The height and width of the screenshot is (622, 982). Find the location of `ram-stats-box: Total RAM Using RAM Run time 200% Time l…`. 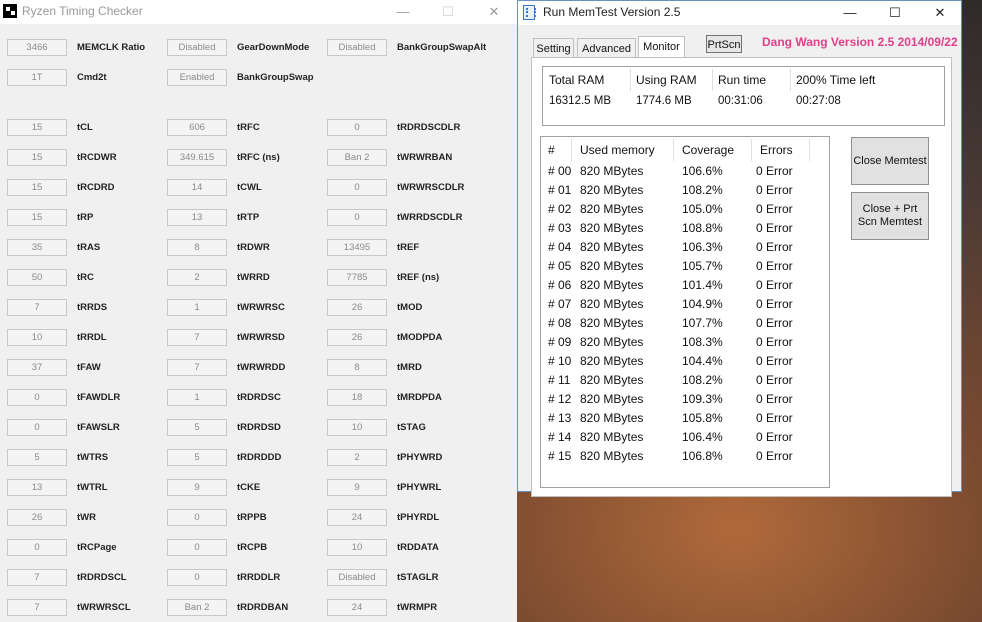

ram-stats-box: Total RAM Using RAM Run time 200% Time l… is located at coordinates (743, 96).